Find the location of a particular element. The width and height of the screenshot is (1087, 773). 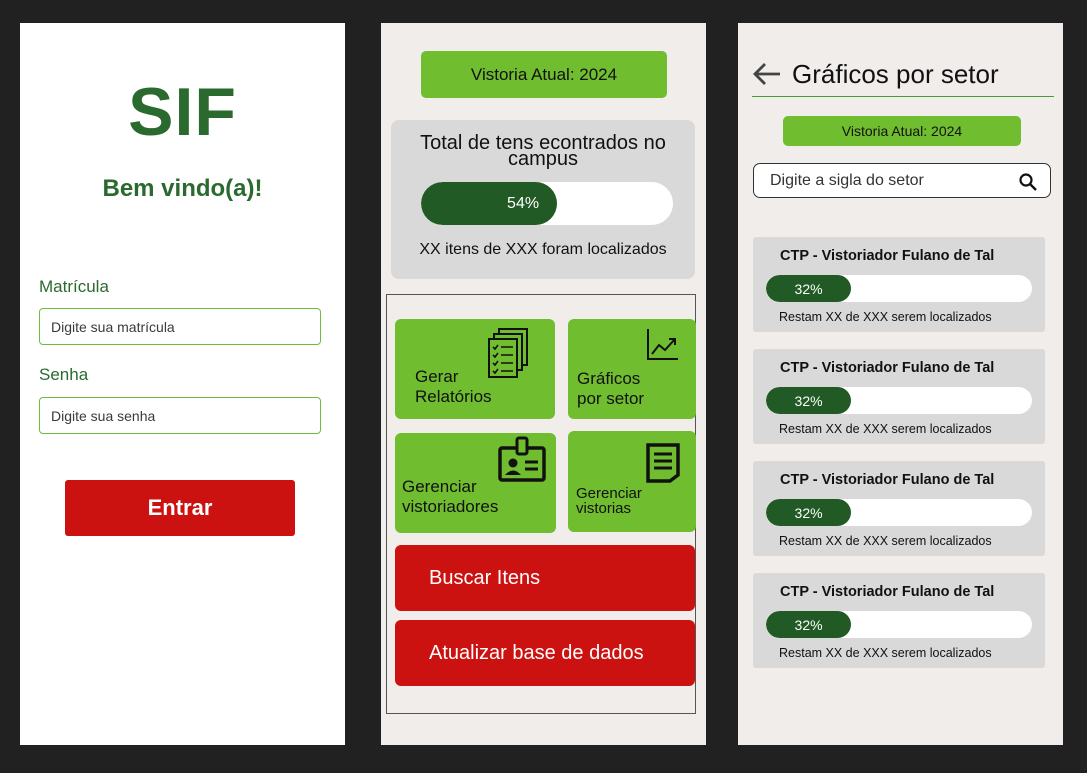

chart-line-icon is located at coordinates (662, 344).